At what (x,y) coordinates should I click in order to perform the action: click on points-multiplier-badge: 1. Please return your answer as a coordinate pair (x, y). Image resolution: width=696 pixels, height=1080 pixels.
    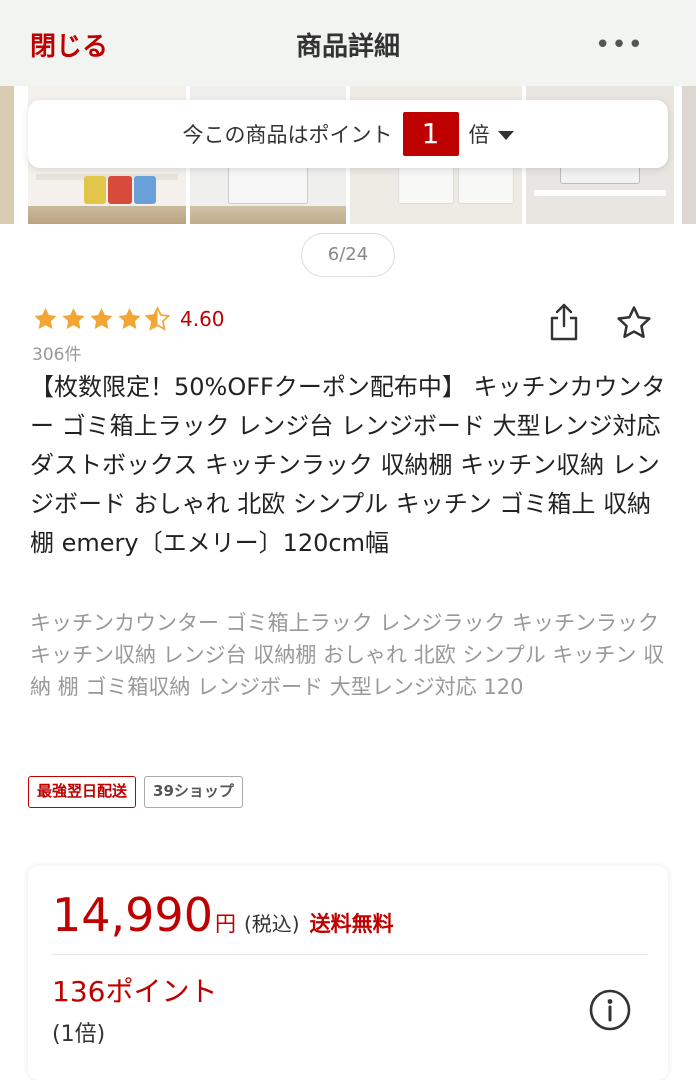
    Looking at the image, I should click on (430, 134).